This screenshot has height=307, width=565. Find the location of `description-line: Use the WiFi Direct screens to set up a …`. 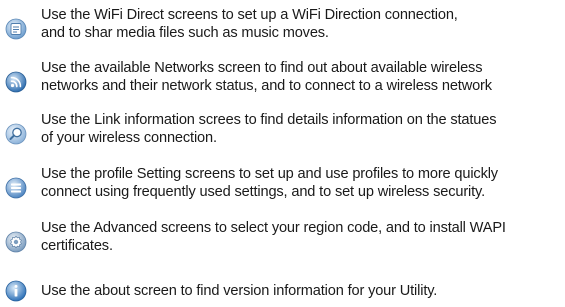

description-line: Use the WiFi Direct screens to set up a … is located at coordinates (249, 15).